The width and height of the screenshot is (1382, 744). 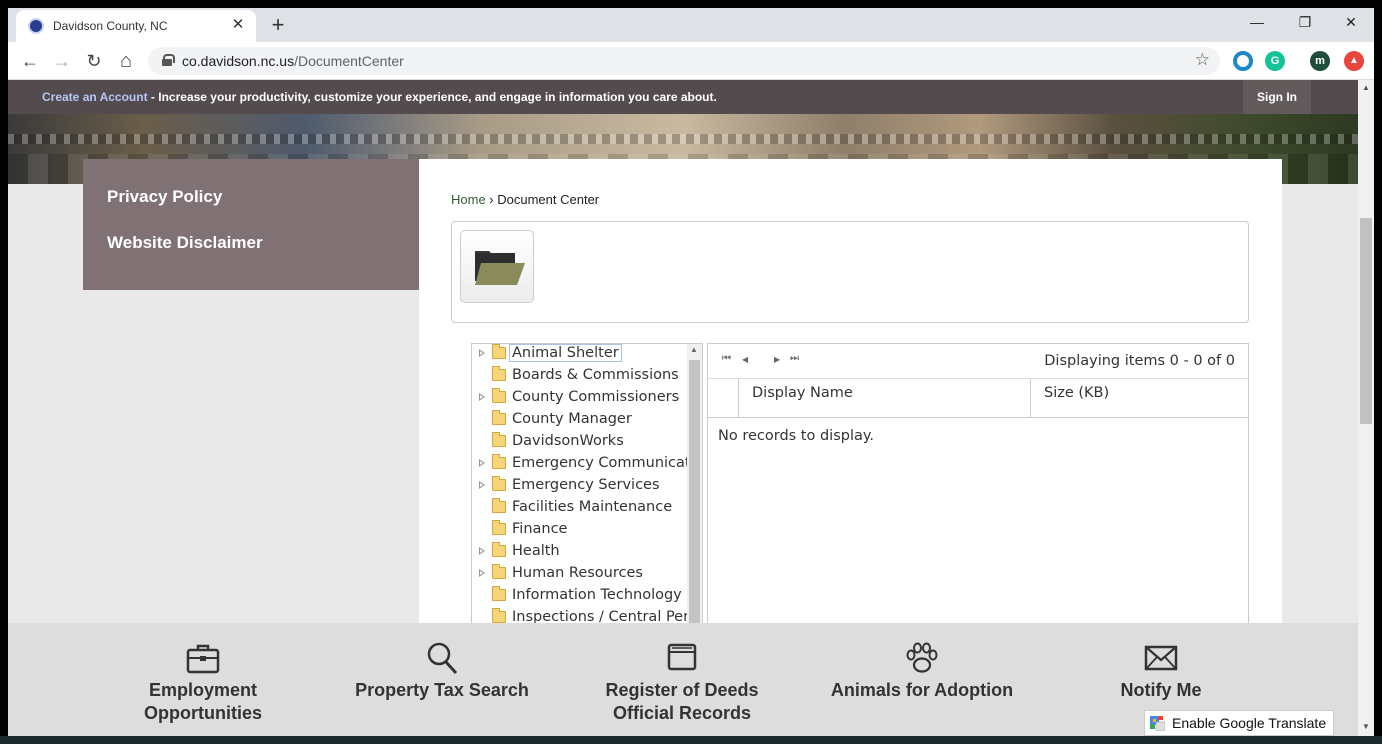 What do you see at coordinates (726, 358) in the screenshot?
I see `pager-first-icon: ⏮` at bounding box center [726, 358].